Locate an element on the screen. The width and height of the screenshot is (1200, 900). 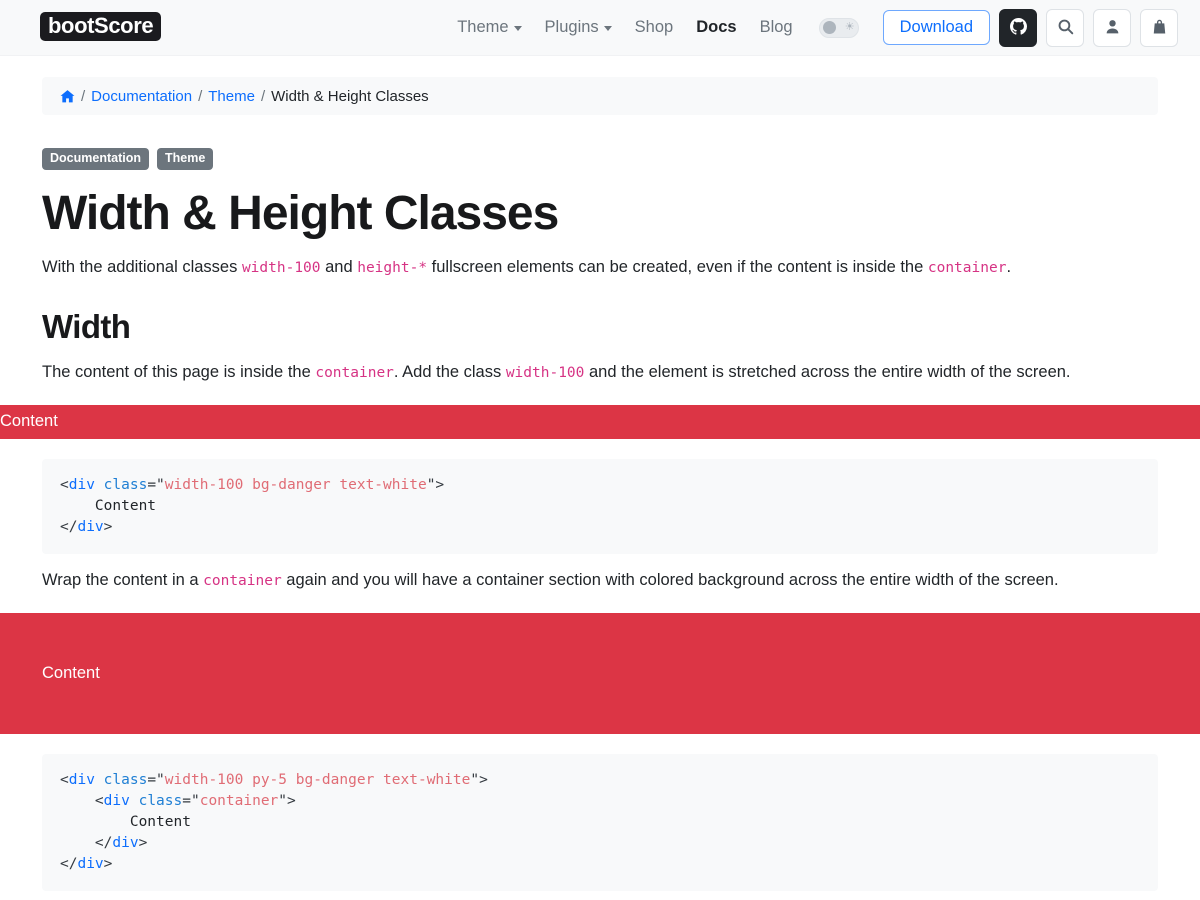
github-icon is located at coordinates (1018, 27).